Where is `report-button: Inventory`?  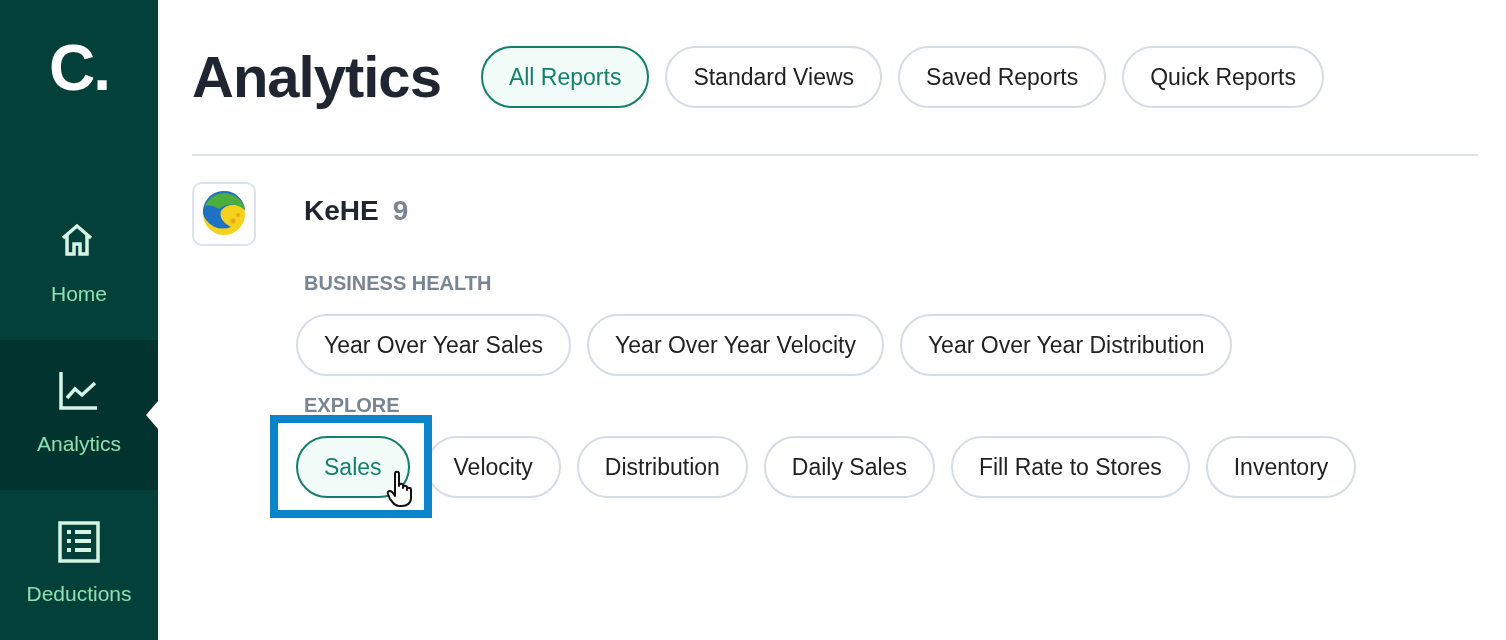
report-button: Inventory is located at coordinates (1281, 467).